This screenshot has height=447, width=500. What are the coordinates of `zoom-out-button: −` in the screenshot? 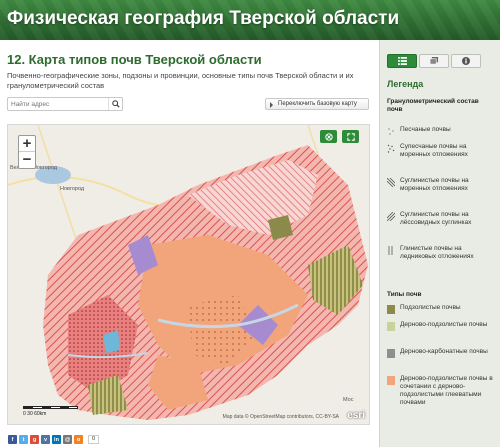 It's located at (27, 160).